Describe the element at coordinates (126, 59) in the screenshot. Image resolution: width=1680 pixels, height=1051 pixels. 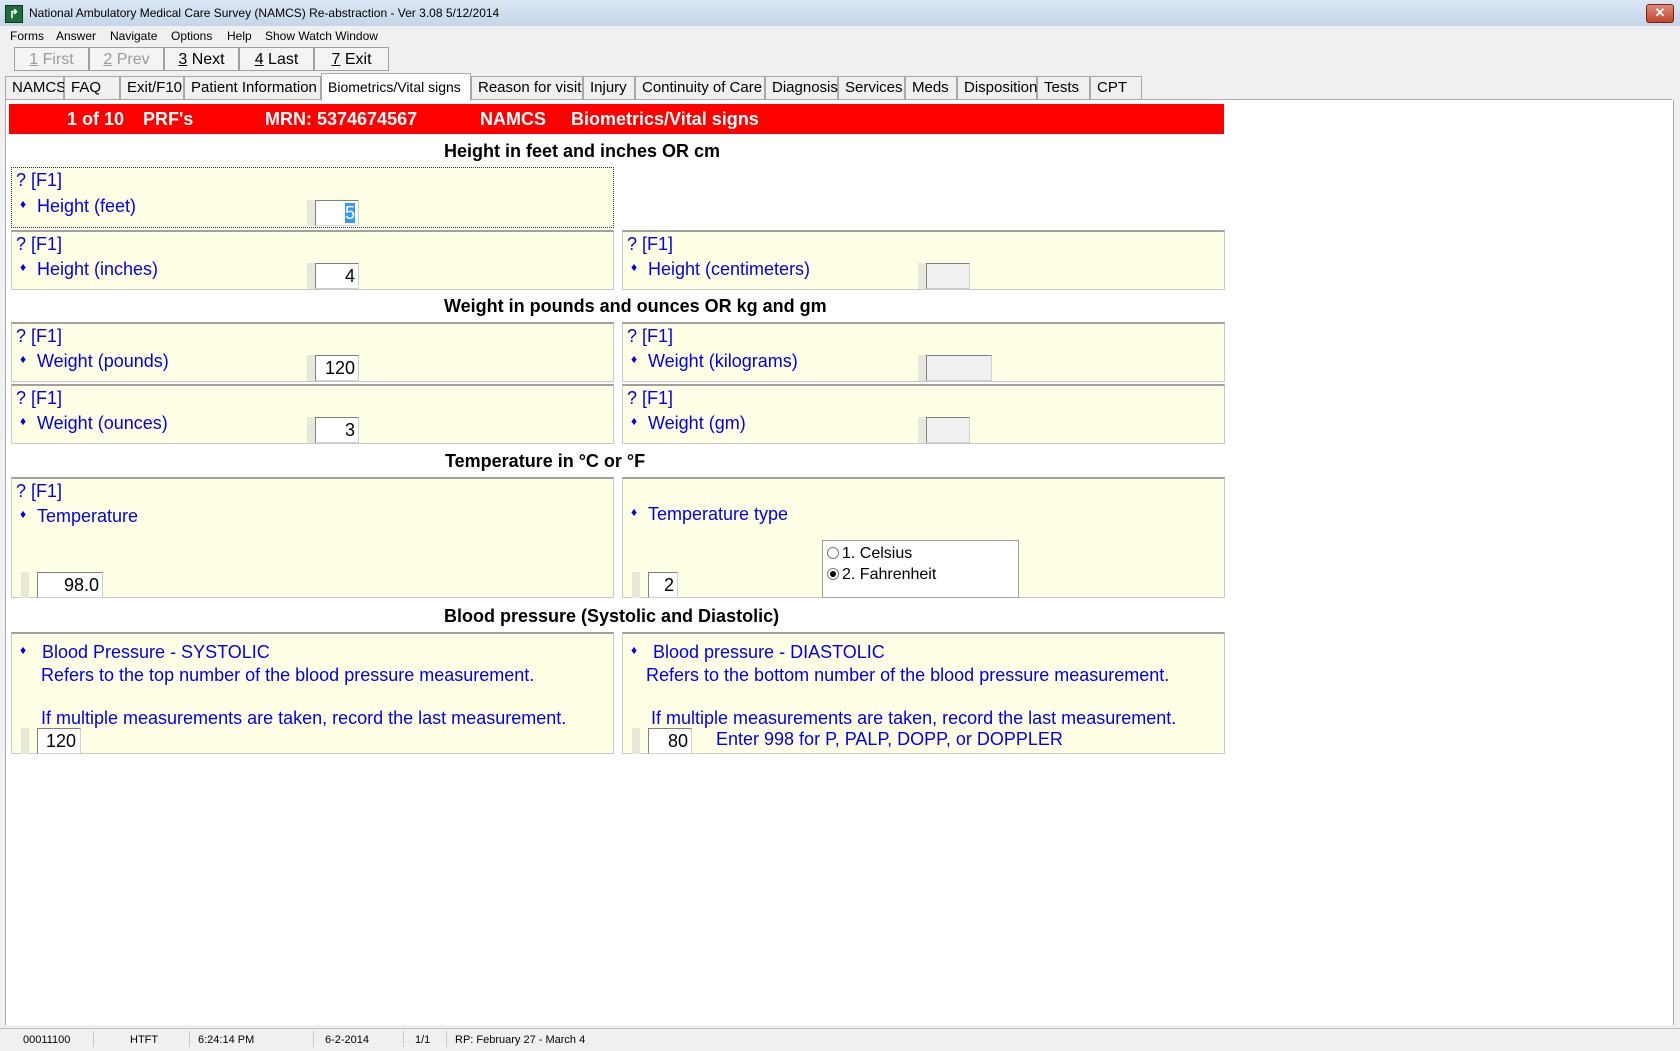
I see `prev-button: 2 Prev` at that location.